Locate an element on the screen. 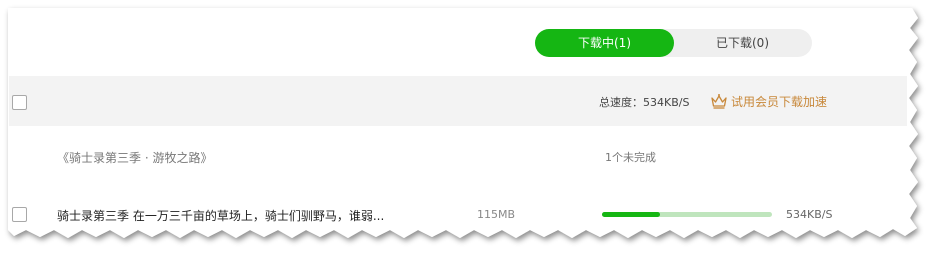  vip-trial-label: 试用会员下载加速 is located at coordinates (779, 102).